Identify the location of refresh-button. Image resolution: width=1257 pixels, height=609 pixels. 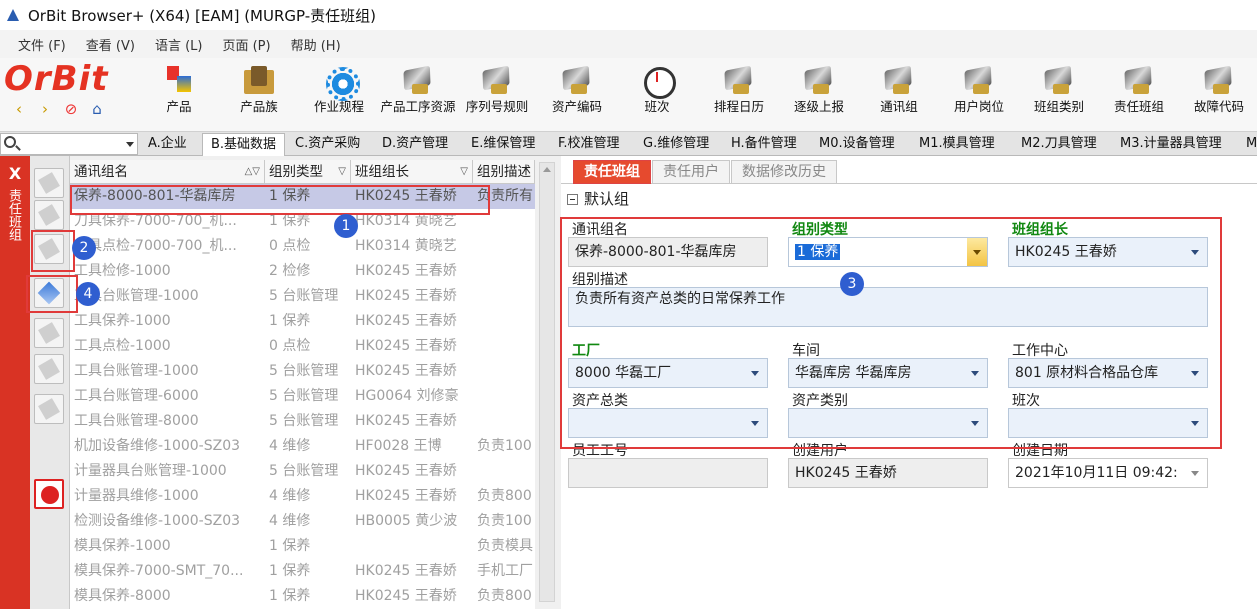
(49, 333).